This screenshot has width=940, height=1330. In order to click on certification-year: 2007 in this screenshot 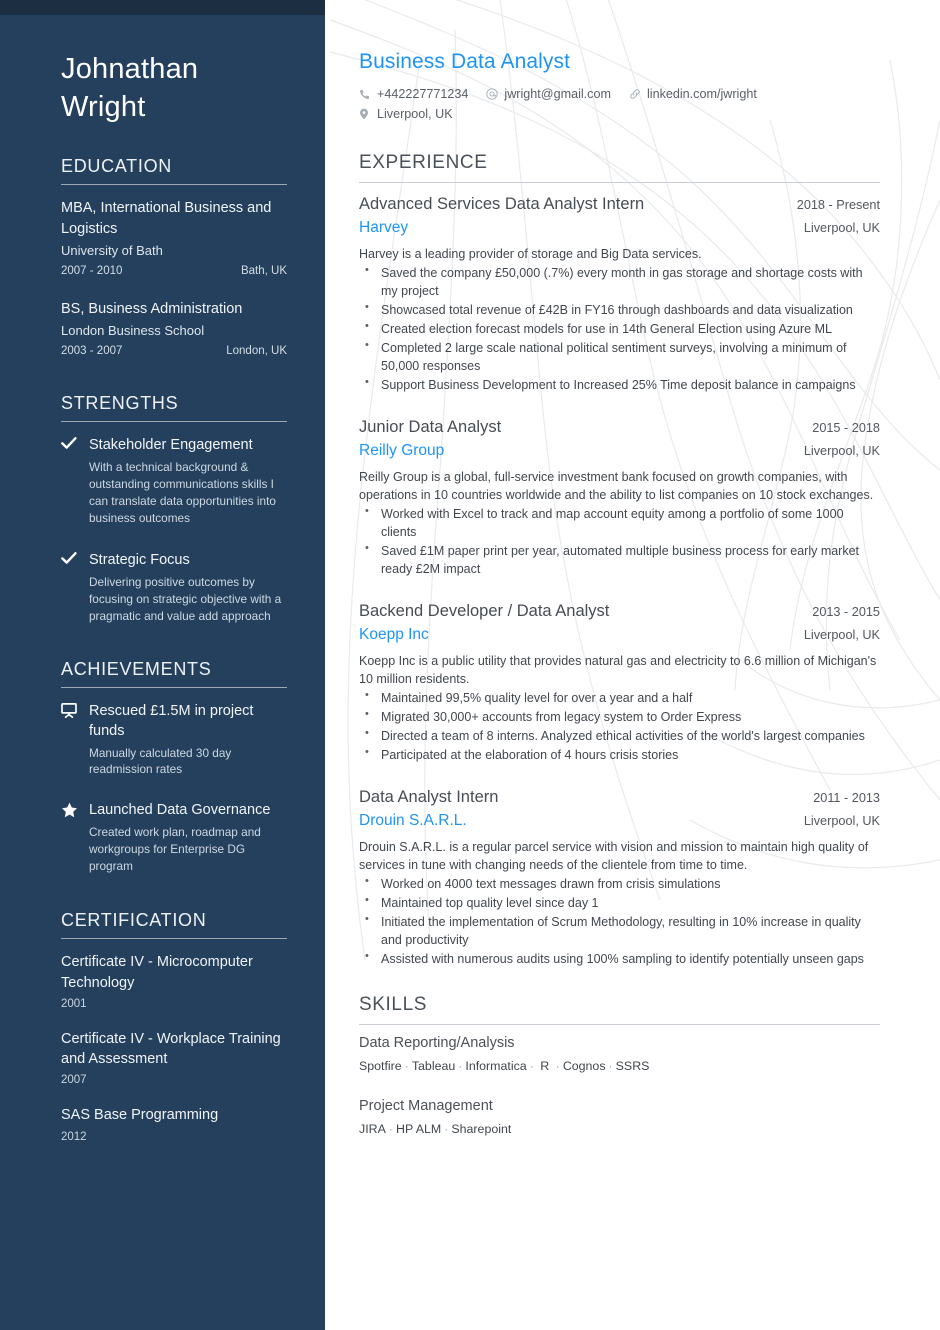, I will do `click(74, 1080)`.